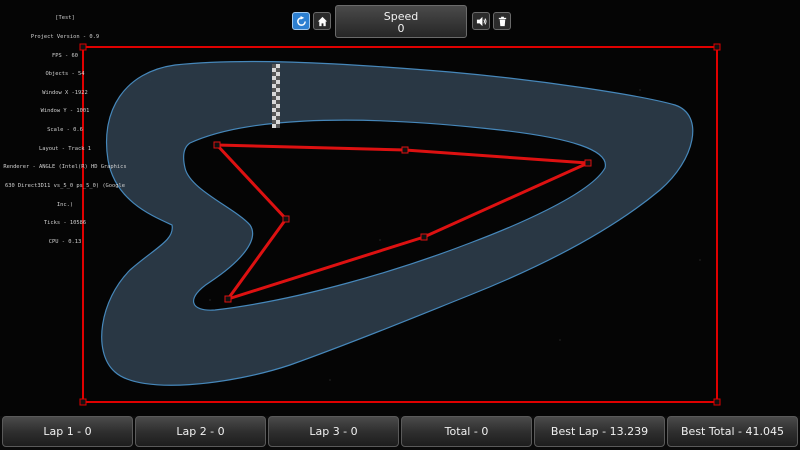 This screenshot has width=800, height=450. Describe the element at coordinates (65, 74) in the screenshot. I see `debug-line: Objects - 54` at that location.